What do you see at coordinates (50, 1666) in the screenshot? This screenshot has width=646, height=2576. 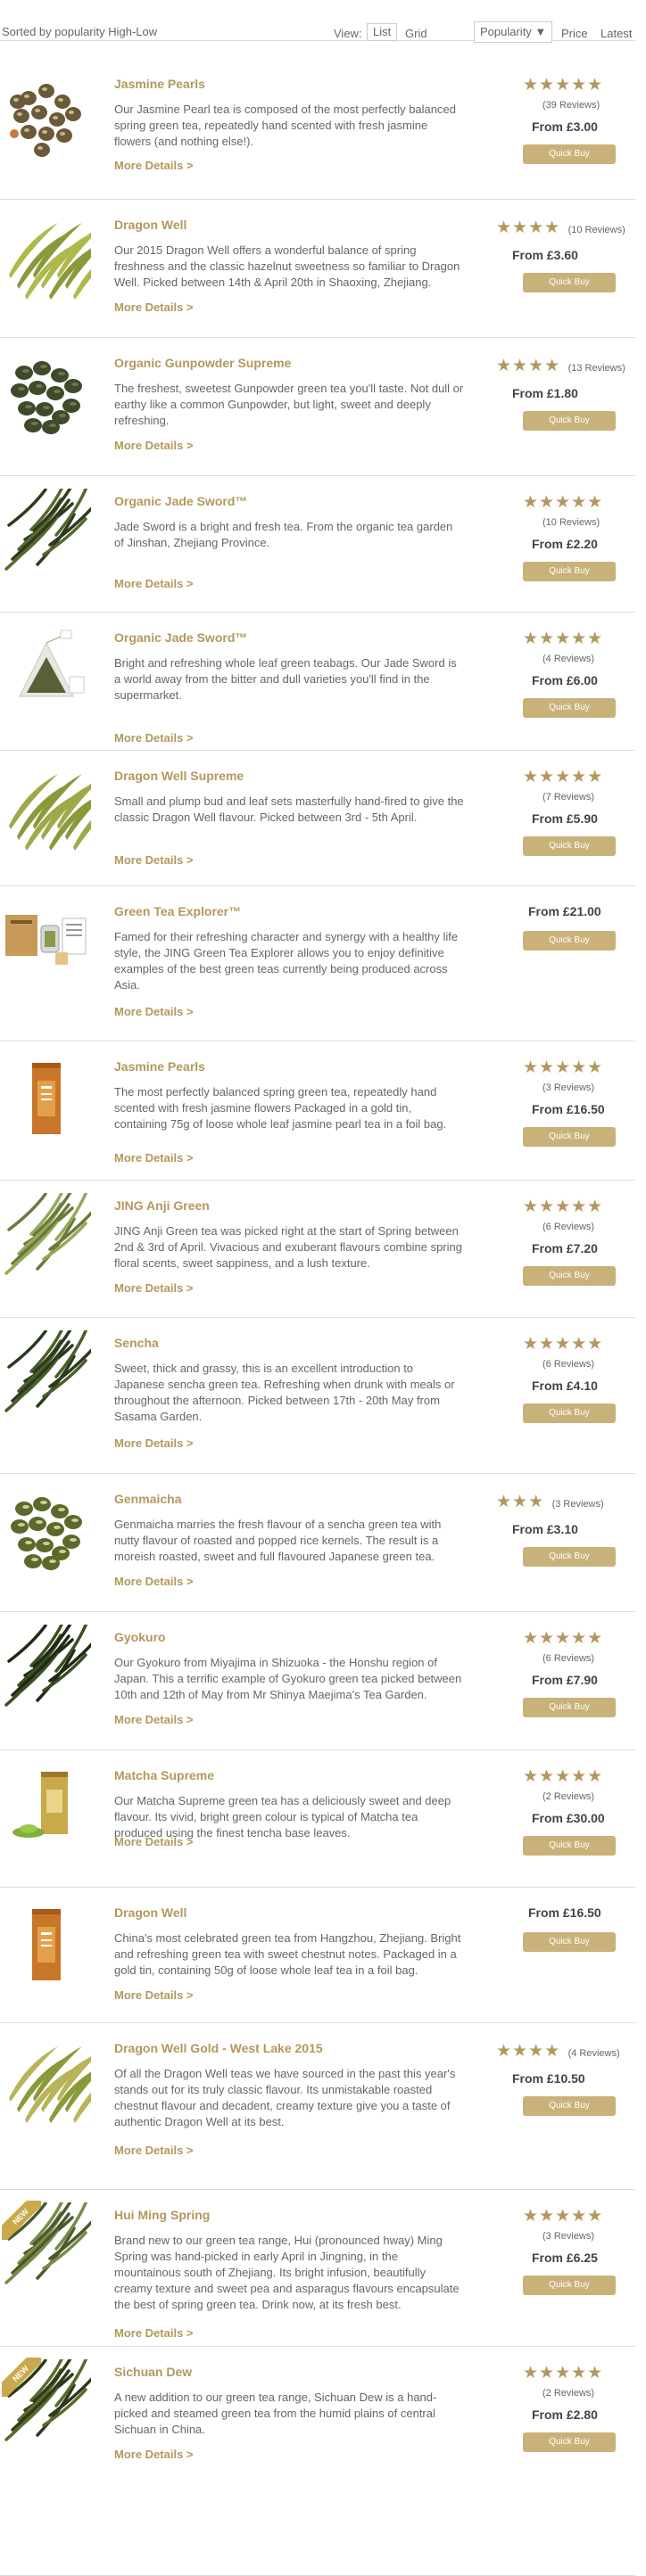 I see `gyokuro-image` at bounding box center [50, 1666].